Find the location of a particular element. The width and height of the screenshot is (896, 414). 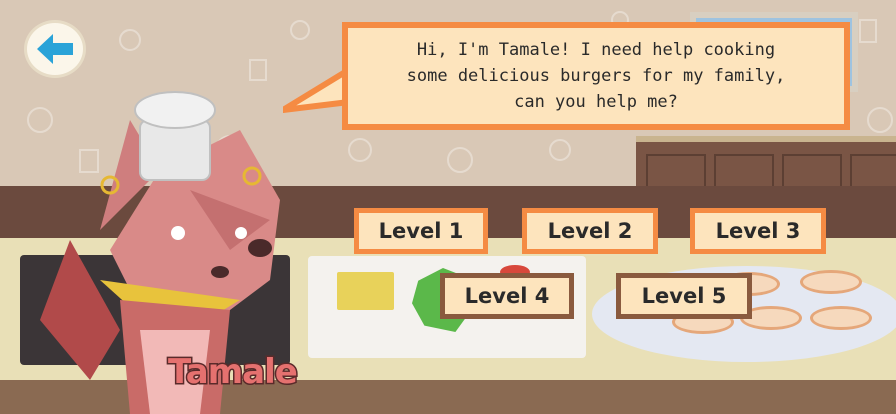

character-name-label: Tamale is located at coordinates (233, 372).